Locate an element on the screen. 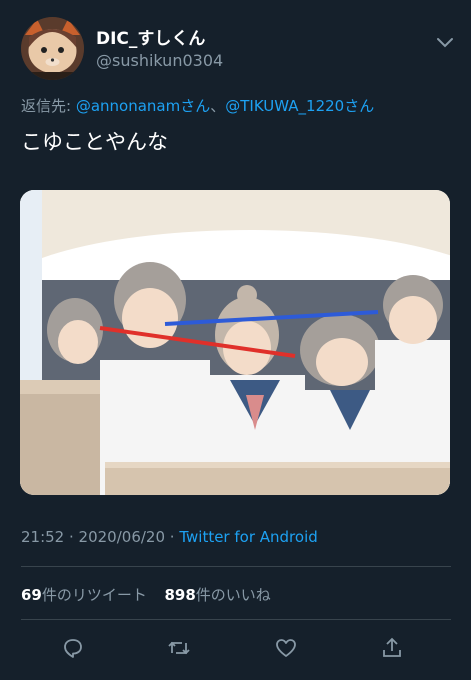 Image resolution: width=471 pixels, height=680 pixels. reply-button is located at coordinates (73, 650).